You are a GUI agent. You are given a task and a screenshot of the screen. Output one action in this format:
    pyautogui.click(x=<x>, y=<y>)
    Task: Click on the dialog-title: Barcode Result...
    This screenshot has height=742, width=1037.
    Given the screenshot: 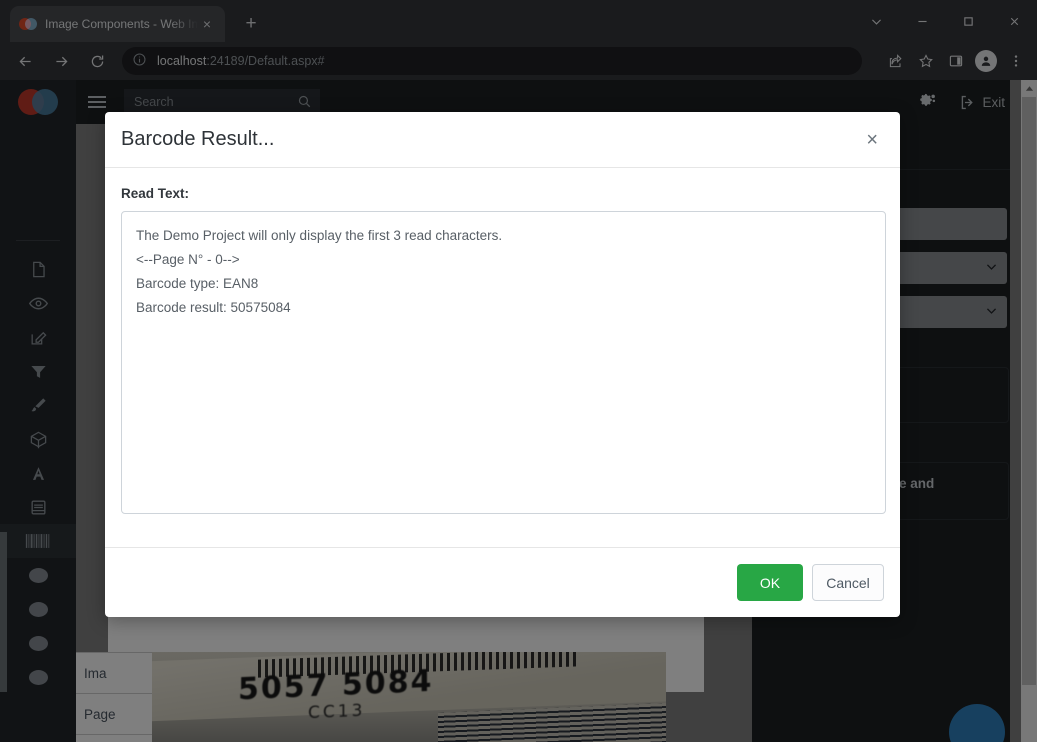 What is the action you would take?
    pyautogui.click(x=198, y=139)
    